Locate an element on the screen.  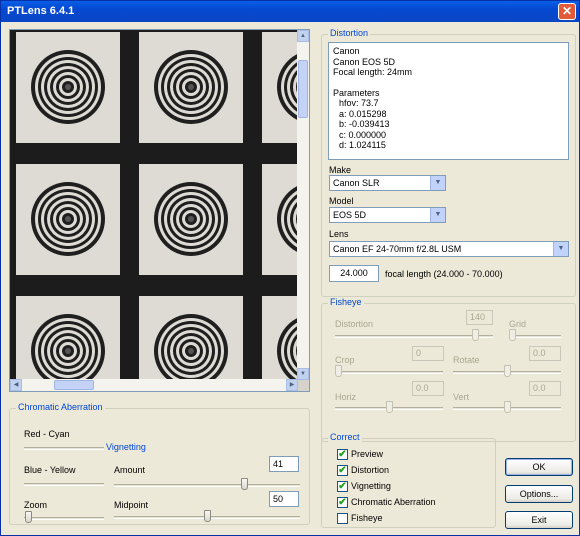
info-hfov: hfov: 73.7 is located at coordinates (359, 103).